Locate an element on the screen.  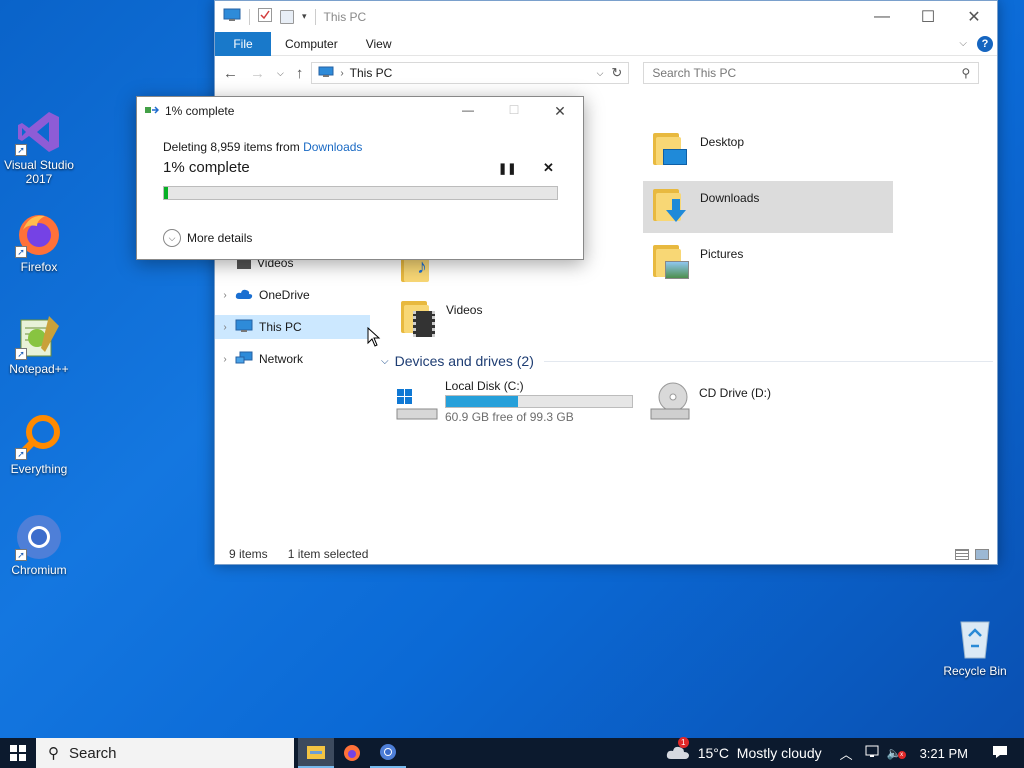
folder-tile-pictures: Pictures is located at coordinates (768, 263).